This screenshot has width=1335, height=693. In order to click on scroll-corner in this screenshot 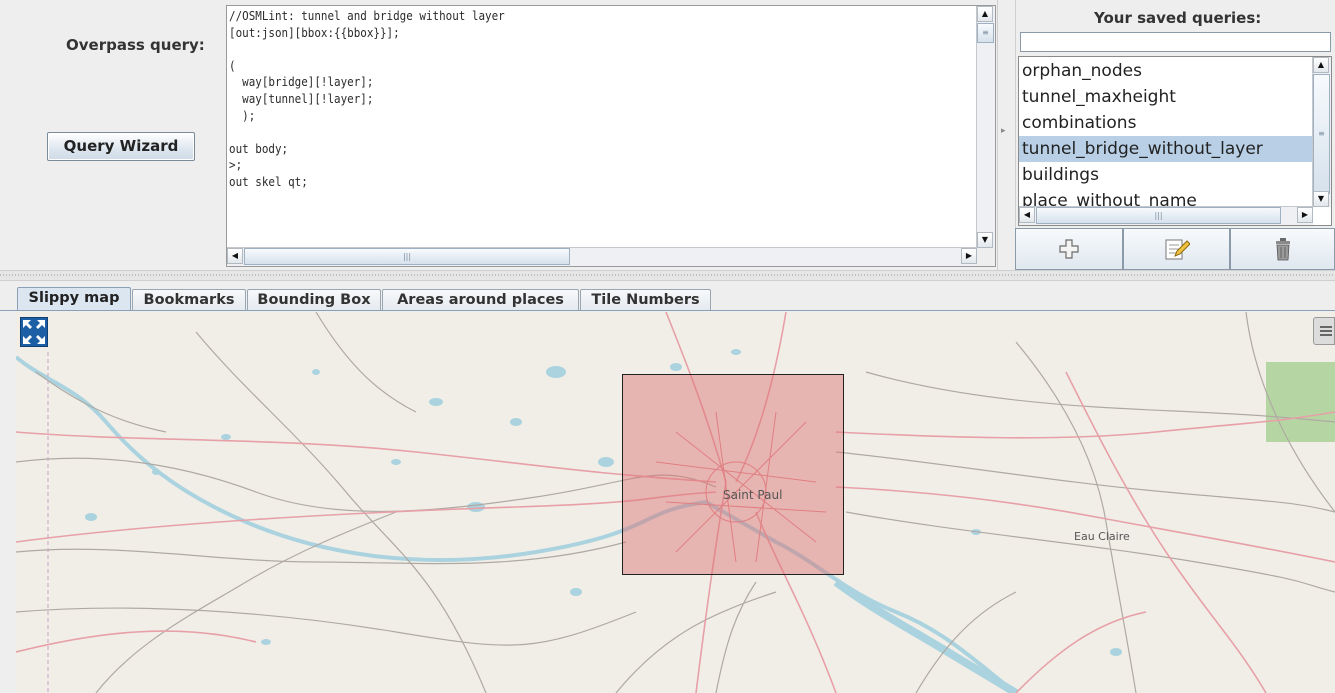, I will do `click(986, 257)`.